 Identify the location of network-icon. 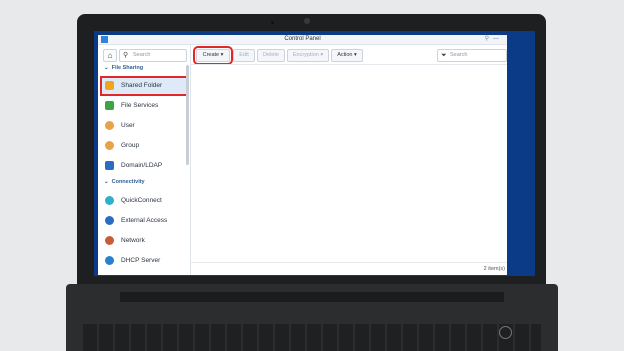
(109, 240).